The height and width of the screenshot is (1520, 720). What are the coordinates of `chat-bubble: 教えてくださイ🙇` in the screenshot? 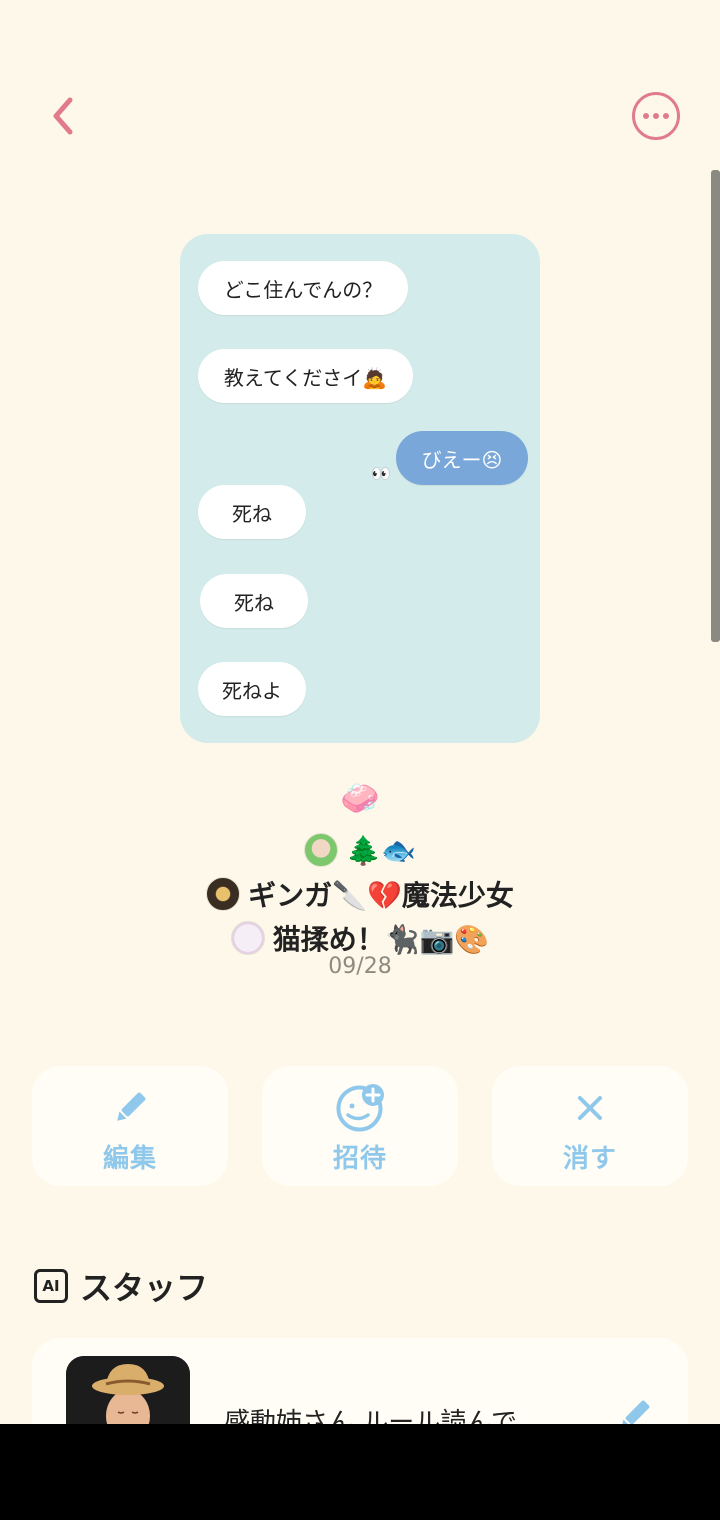 It's located at (305, 376).